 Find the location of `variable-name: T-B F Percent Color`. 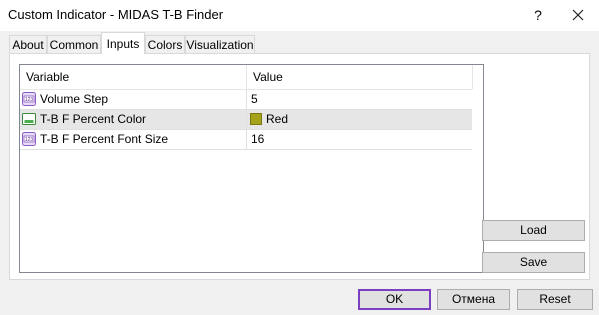

variable-name: T-B F Percent Color is located at coordinates (93, 119).